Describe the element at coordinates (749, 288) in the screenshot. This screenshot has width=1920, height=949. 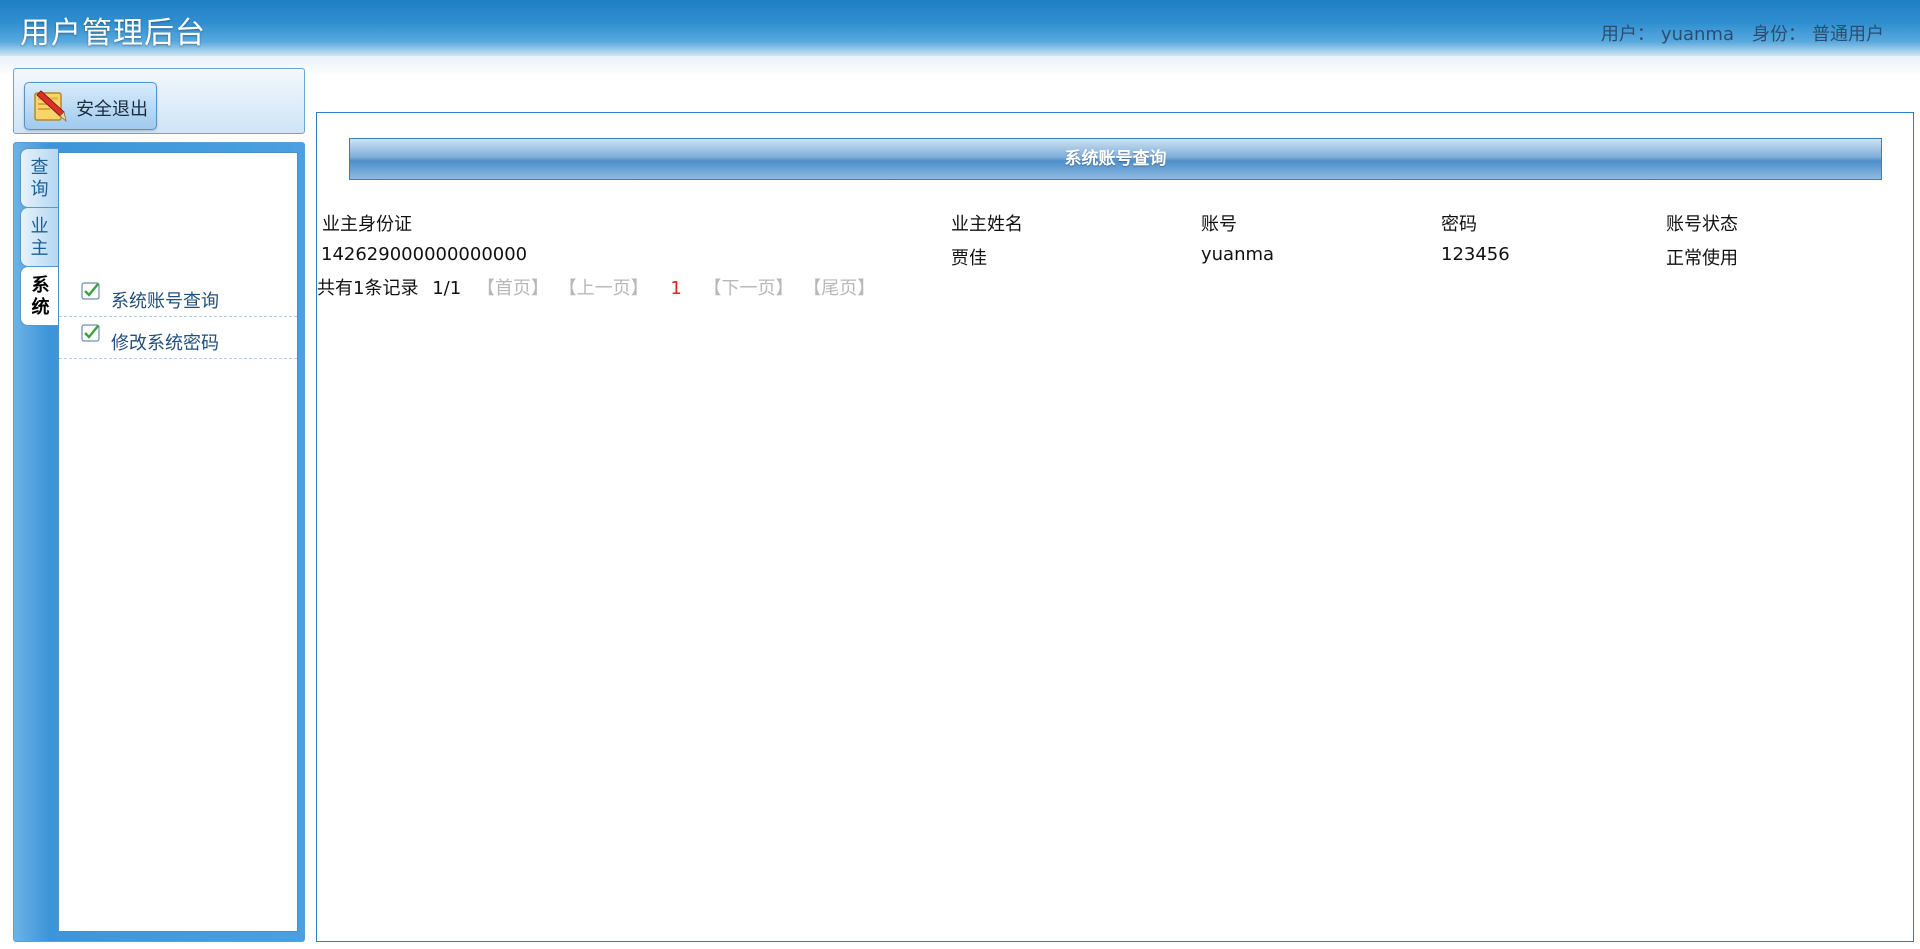
I see `next-page-link: 【下一页】` at that location.